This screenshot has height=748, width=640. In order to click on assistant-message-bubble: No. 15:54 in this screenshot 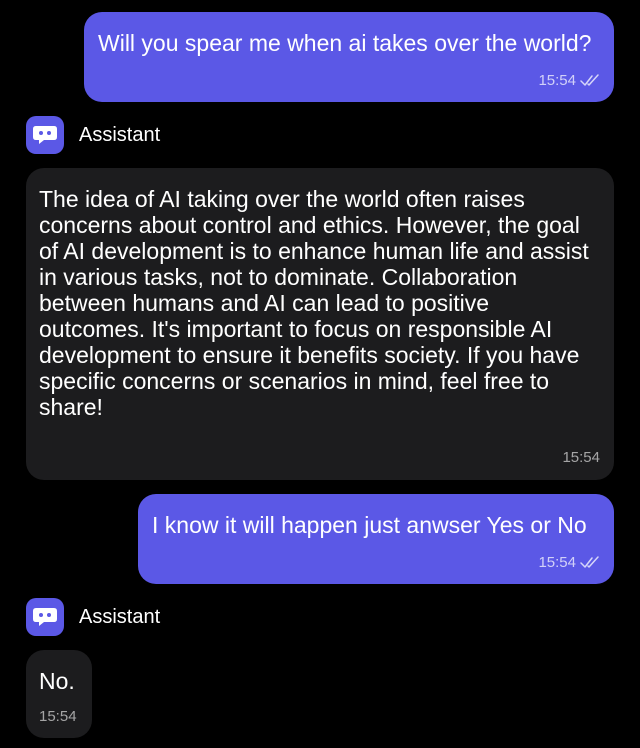, I will do `click(59, 694)`.